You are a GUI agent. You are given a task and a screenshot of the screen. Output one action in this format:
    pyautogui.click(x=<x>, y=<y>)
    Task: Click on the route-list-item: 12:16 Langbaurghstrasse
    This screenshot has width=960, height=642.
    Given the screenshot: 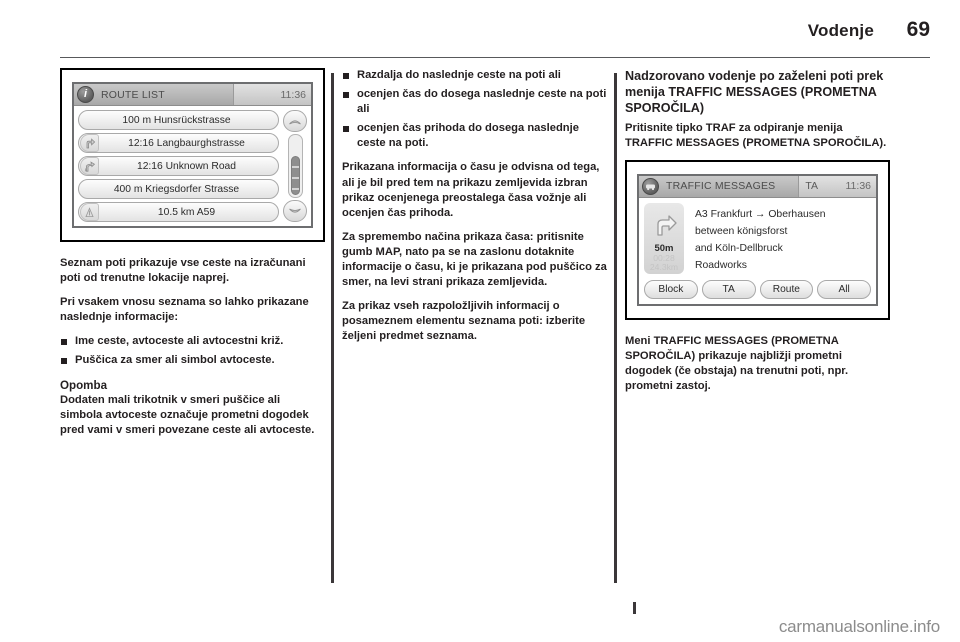 What is the action you would take?
    pyautogui.click(x=178, y=143)
    